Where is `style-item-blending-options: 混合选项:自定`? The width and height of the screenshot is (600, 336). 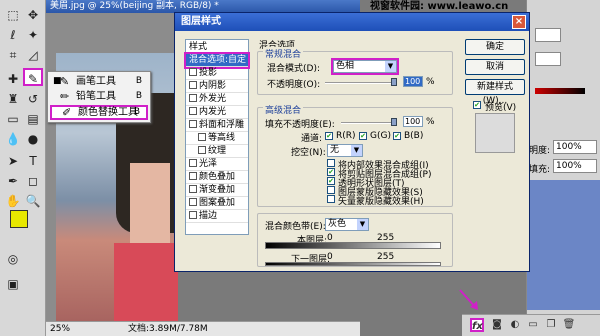 style-item-blending-options: 混合选项:自定 is located at coordinates (217, 60).